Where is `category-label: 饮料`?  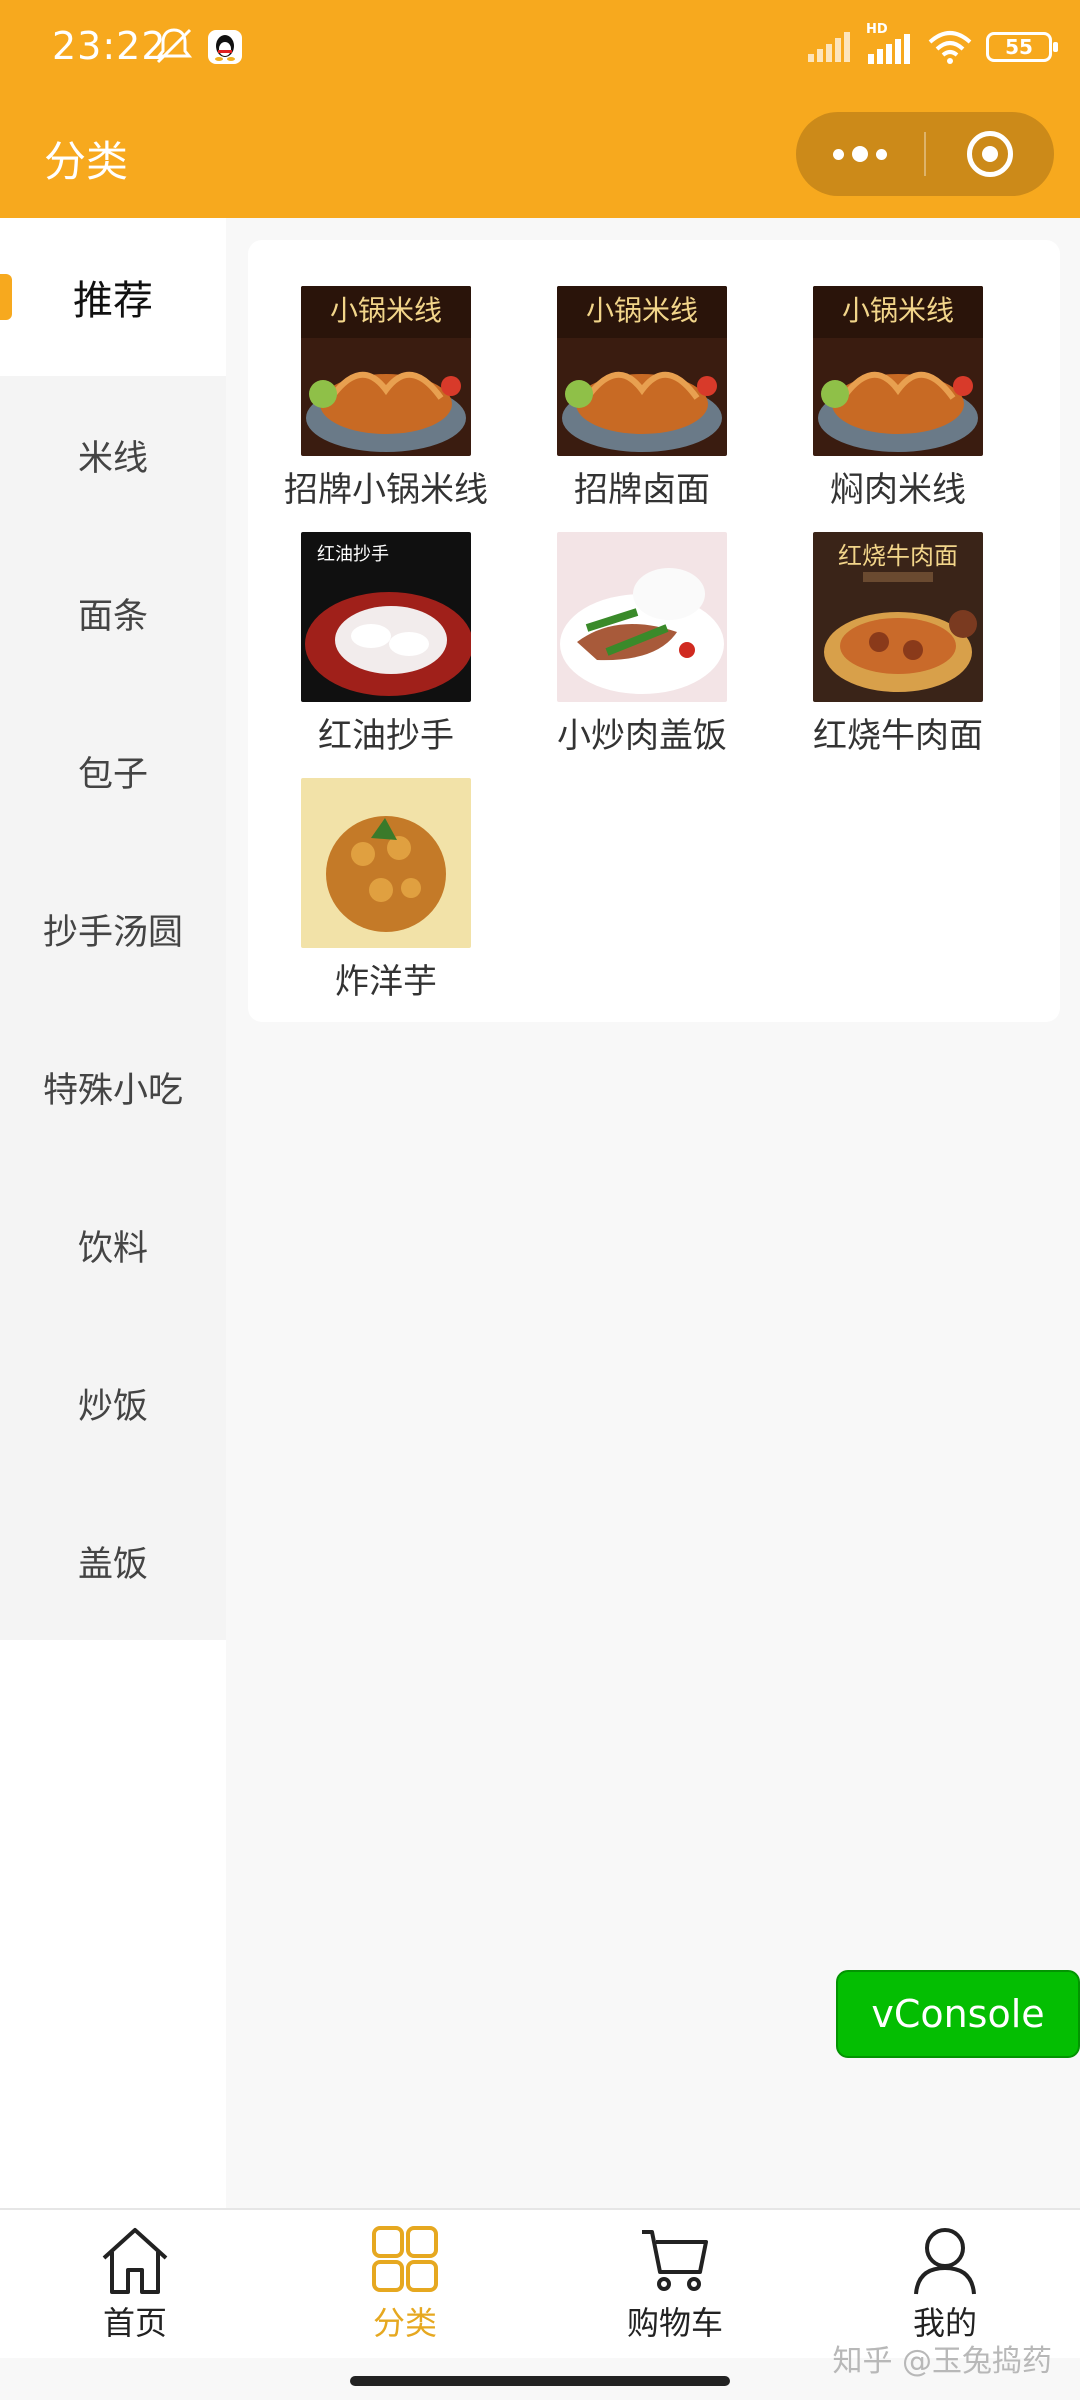
category-label: 饮料 is located at coordinates (112, 1248).